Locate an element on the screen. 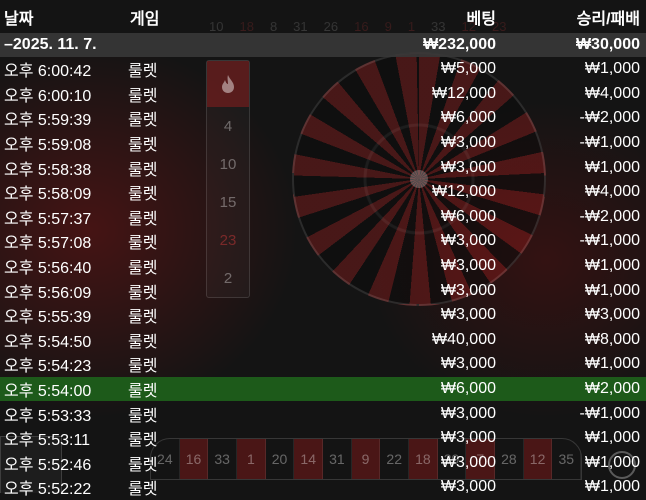 This screenshot has width=646, height=500. row-time: 오후 5:53:11 is located at coordinates (47, 441).